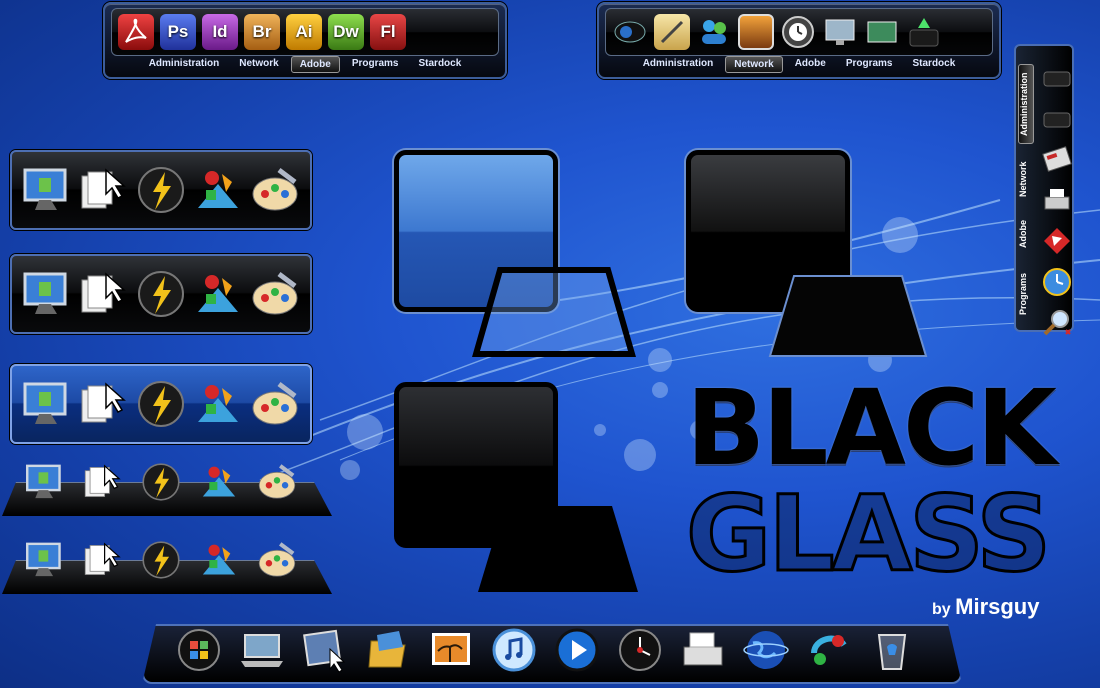 The image size is (1100, 688). I want to click on dreamweaver-icon: Dw, so click(346, 32).